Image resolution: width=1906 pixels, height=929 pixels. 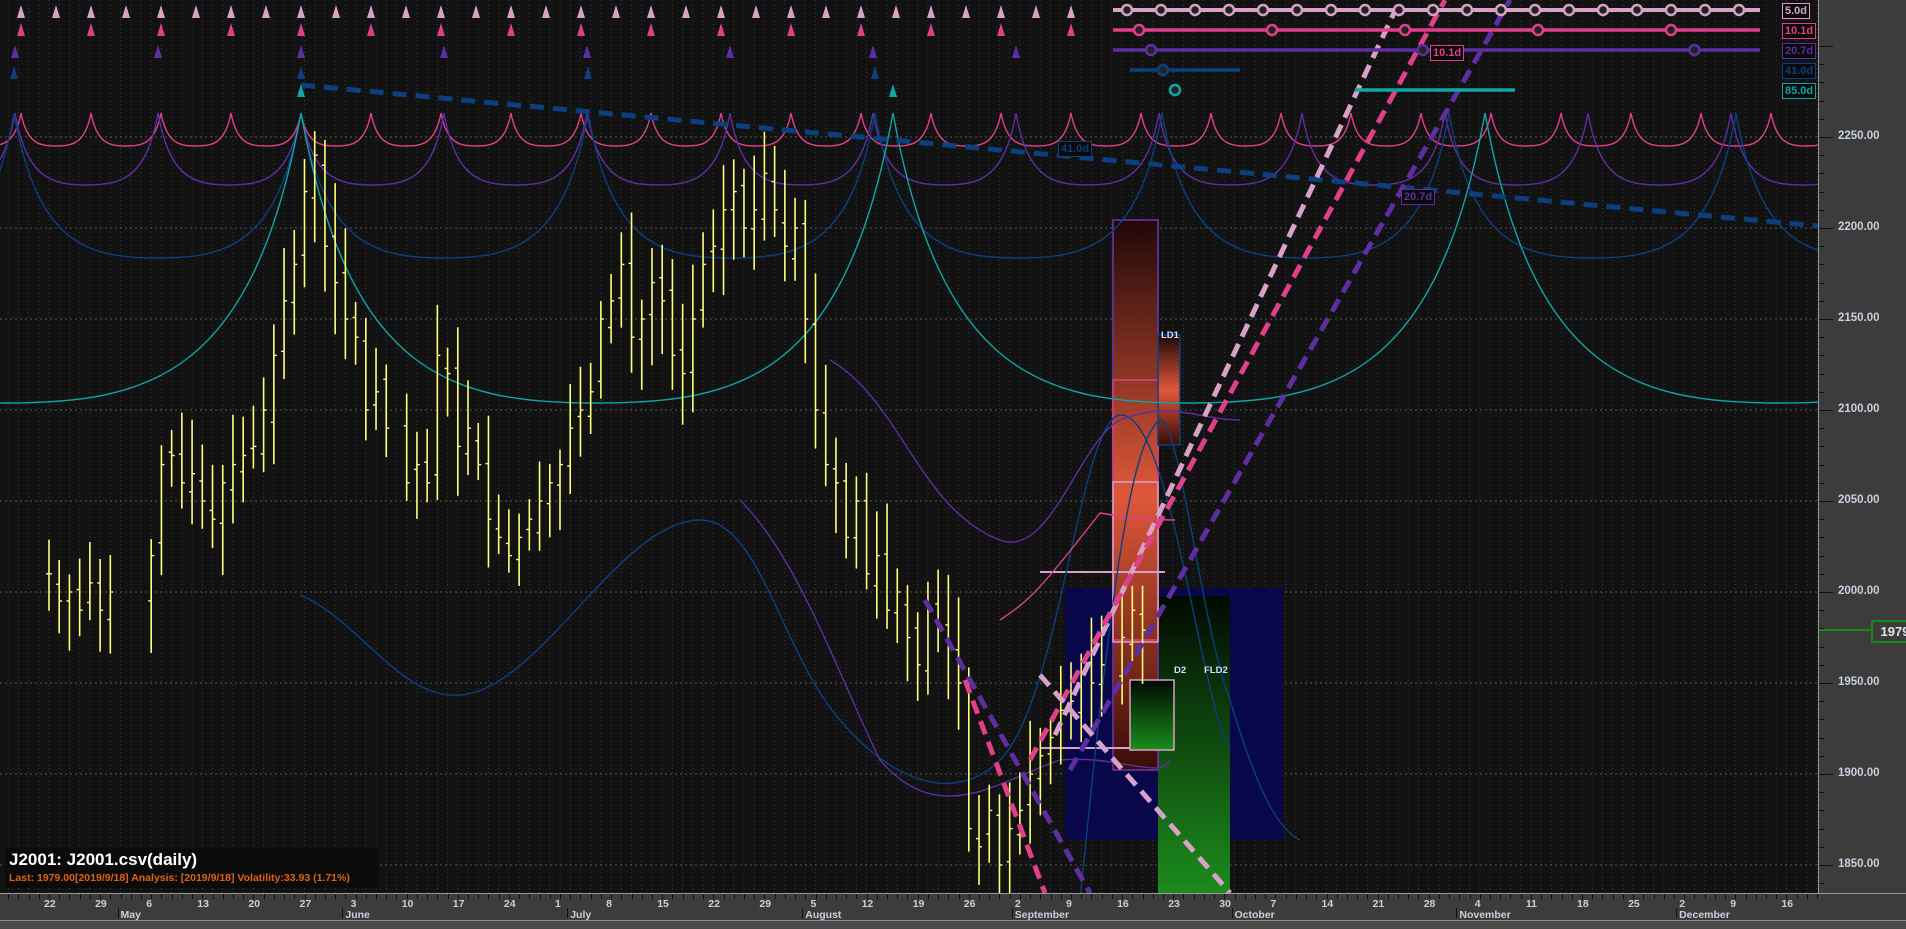 What do you see at coordinates (203, 904) in the screenshot?
I see `date-label: 13` at bounding box center [203, 904].